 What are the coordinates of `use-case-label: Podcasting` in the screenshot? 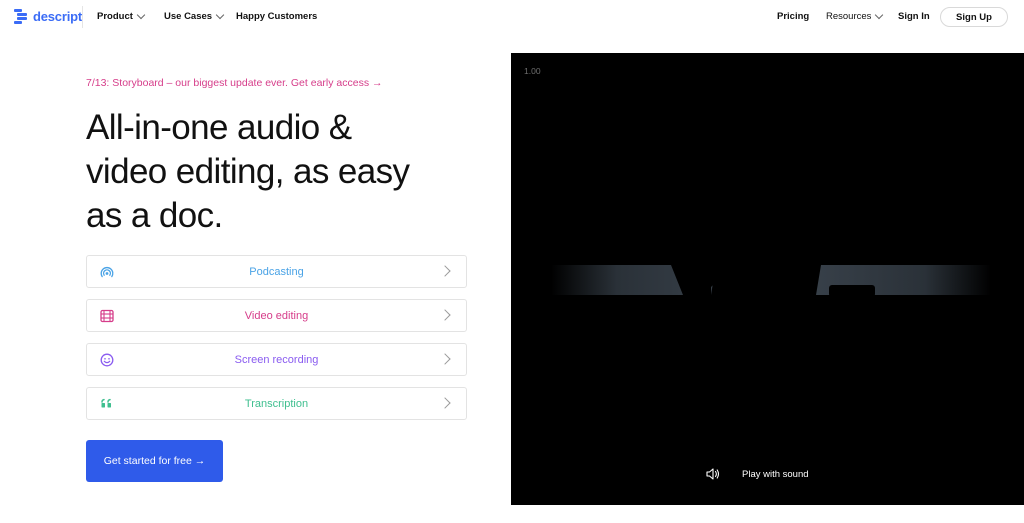 It's located at (276, 271).